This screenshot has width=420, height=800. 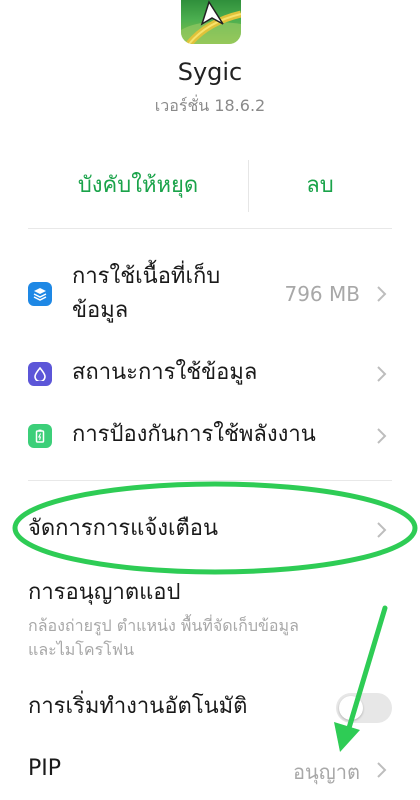 What do you see at coordinates (210, 72) in the screenshot?
I see `app-name: Sygic` at bounding box center [210, 72].